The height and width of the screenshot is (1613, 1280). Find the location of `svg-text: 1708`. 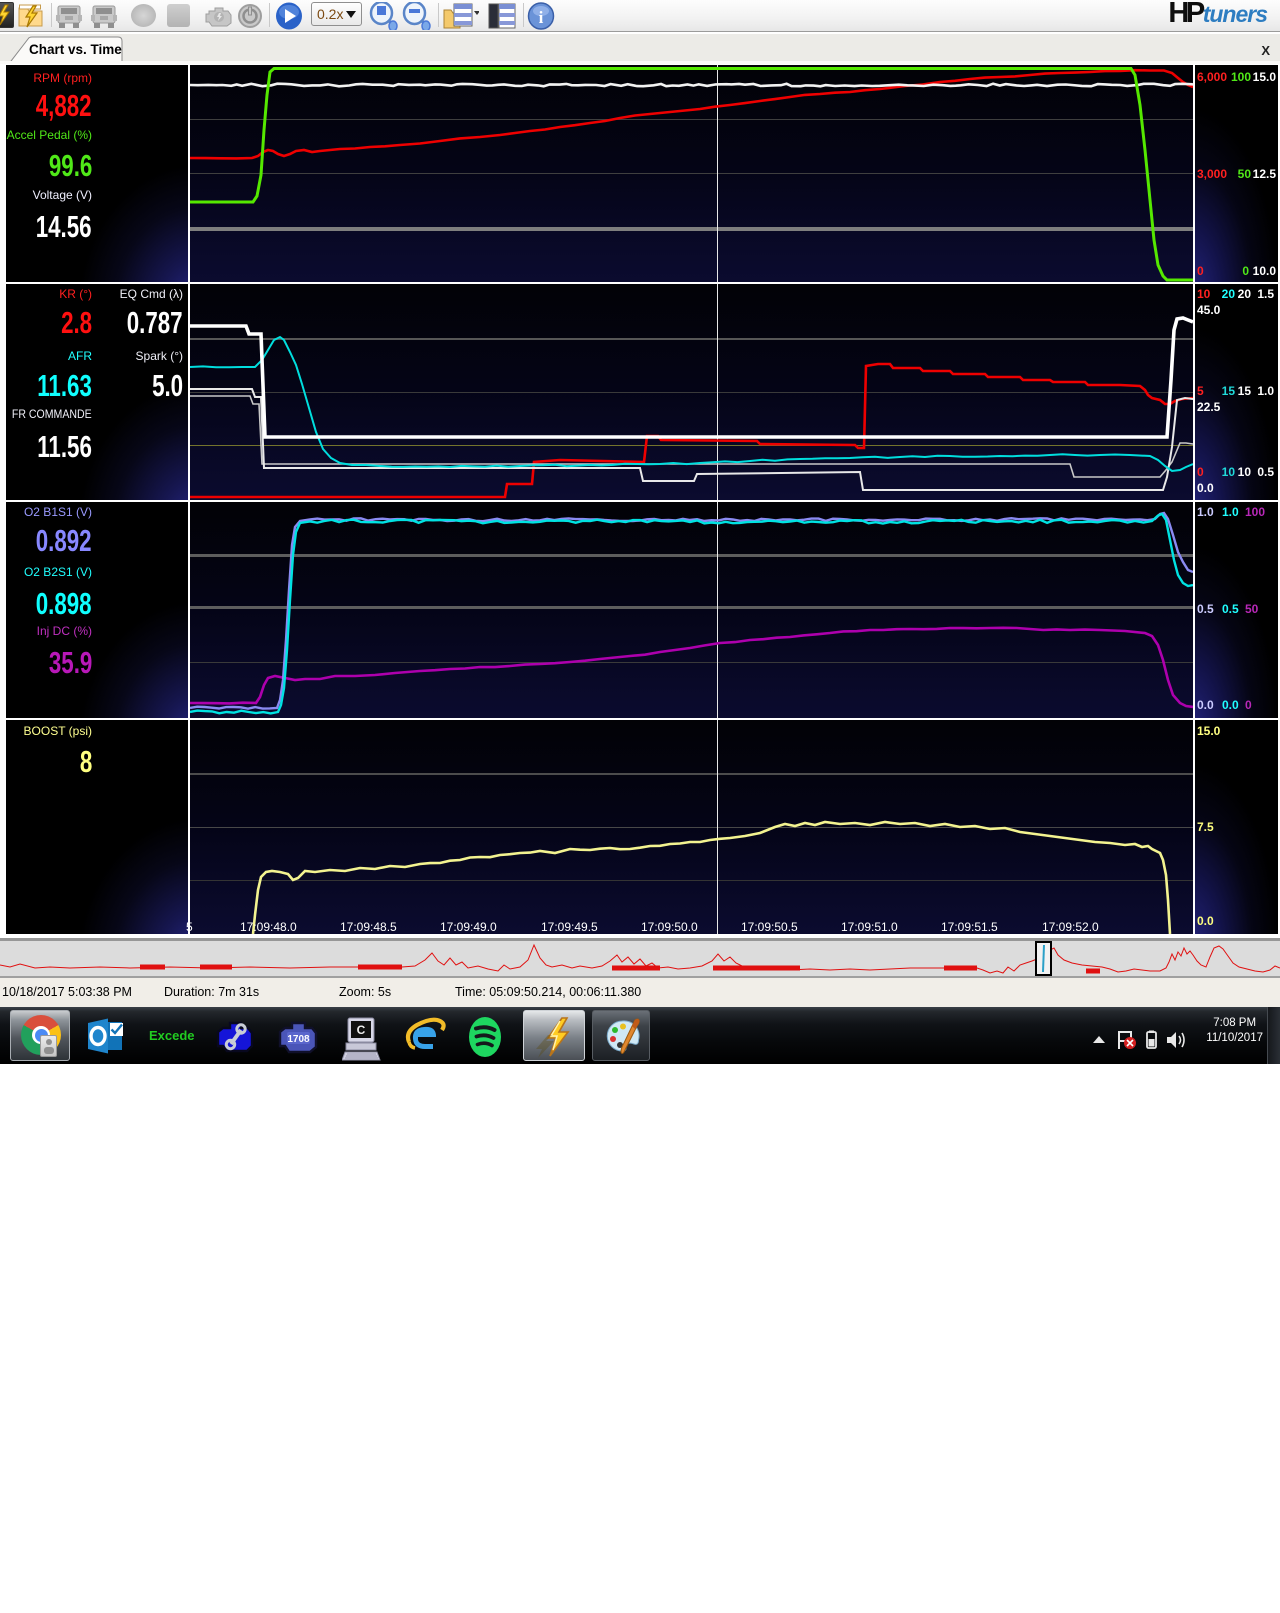

svg-text: 1708 is located at coordinates (298, 1039).